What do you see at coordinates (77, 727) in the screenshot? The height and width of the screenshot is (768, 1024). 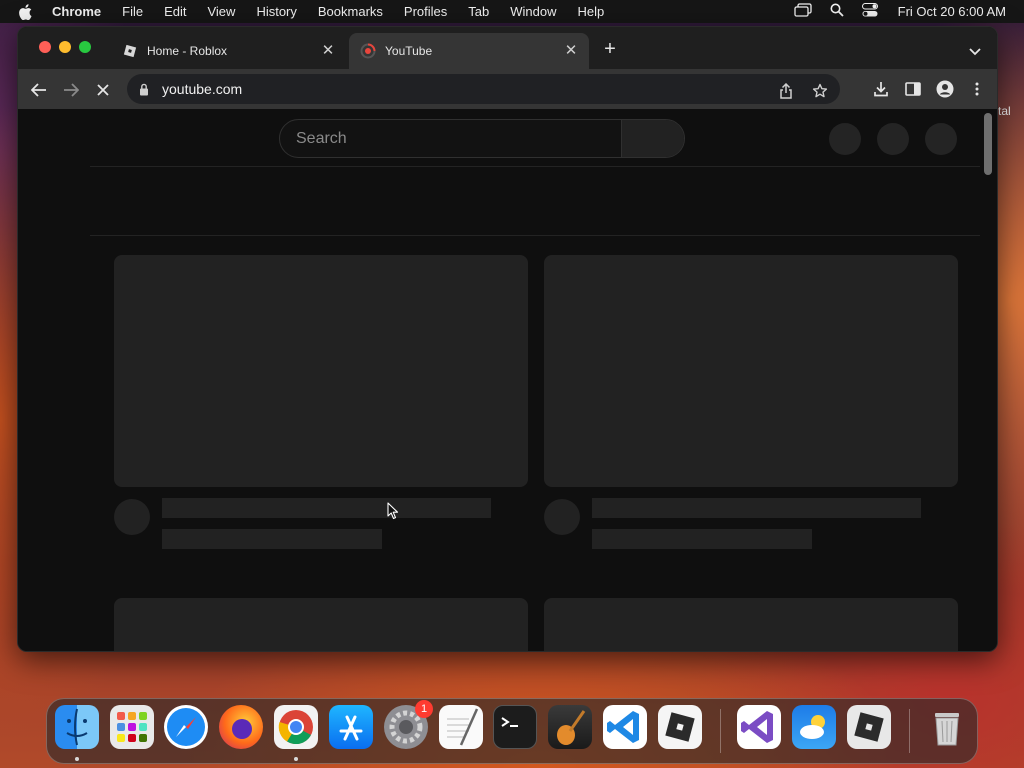 I see `finder-icon` at bounding box center [77, 727].